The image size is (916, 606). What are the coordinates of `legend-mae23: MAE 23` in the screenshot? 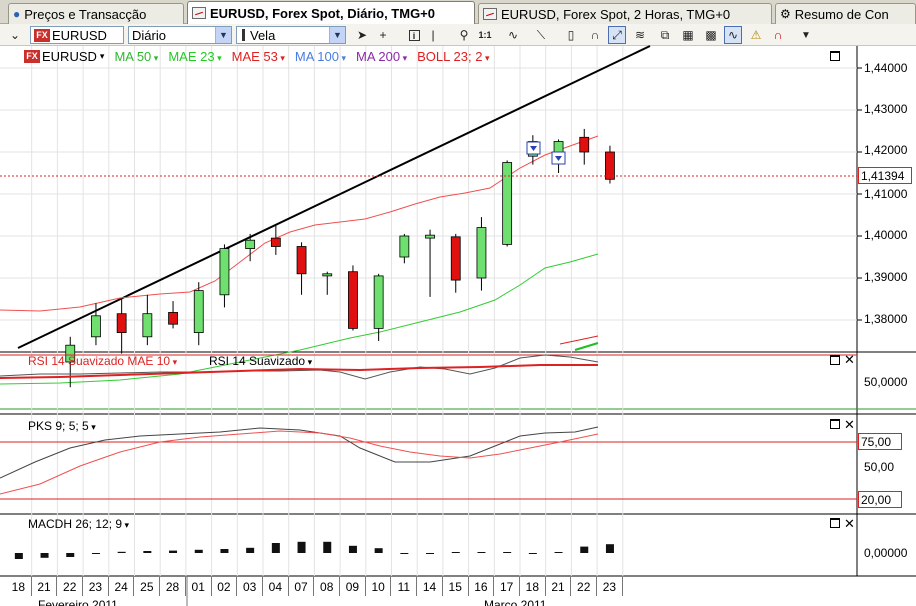 It's located at (194, 56).